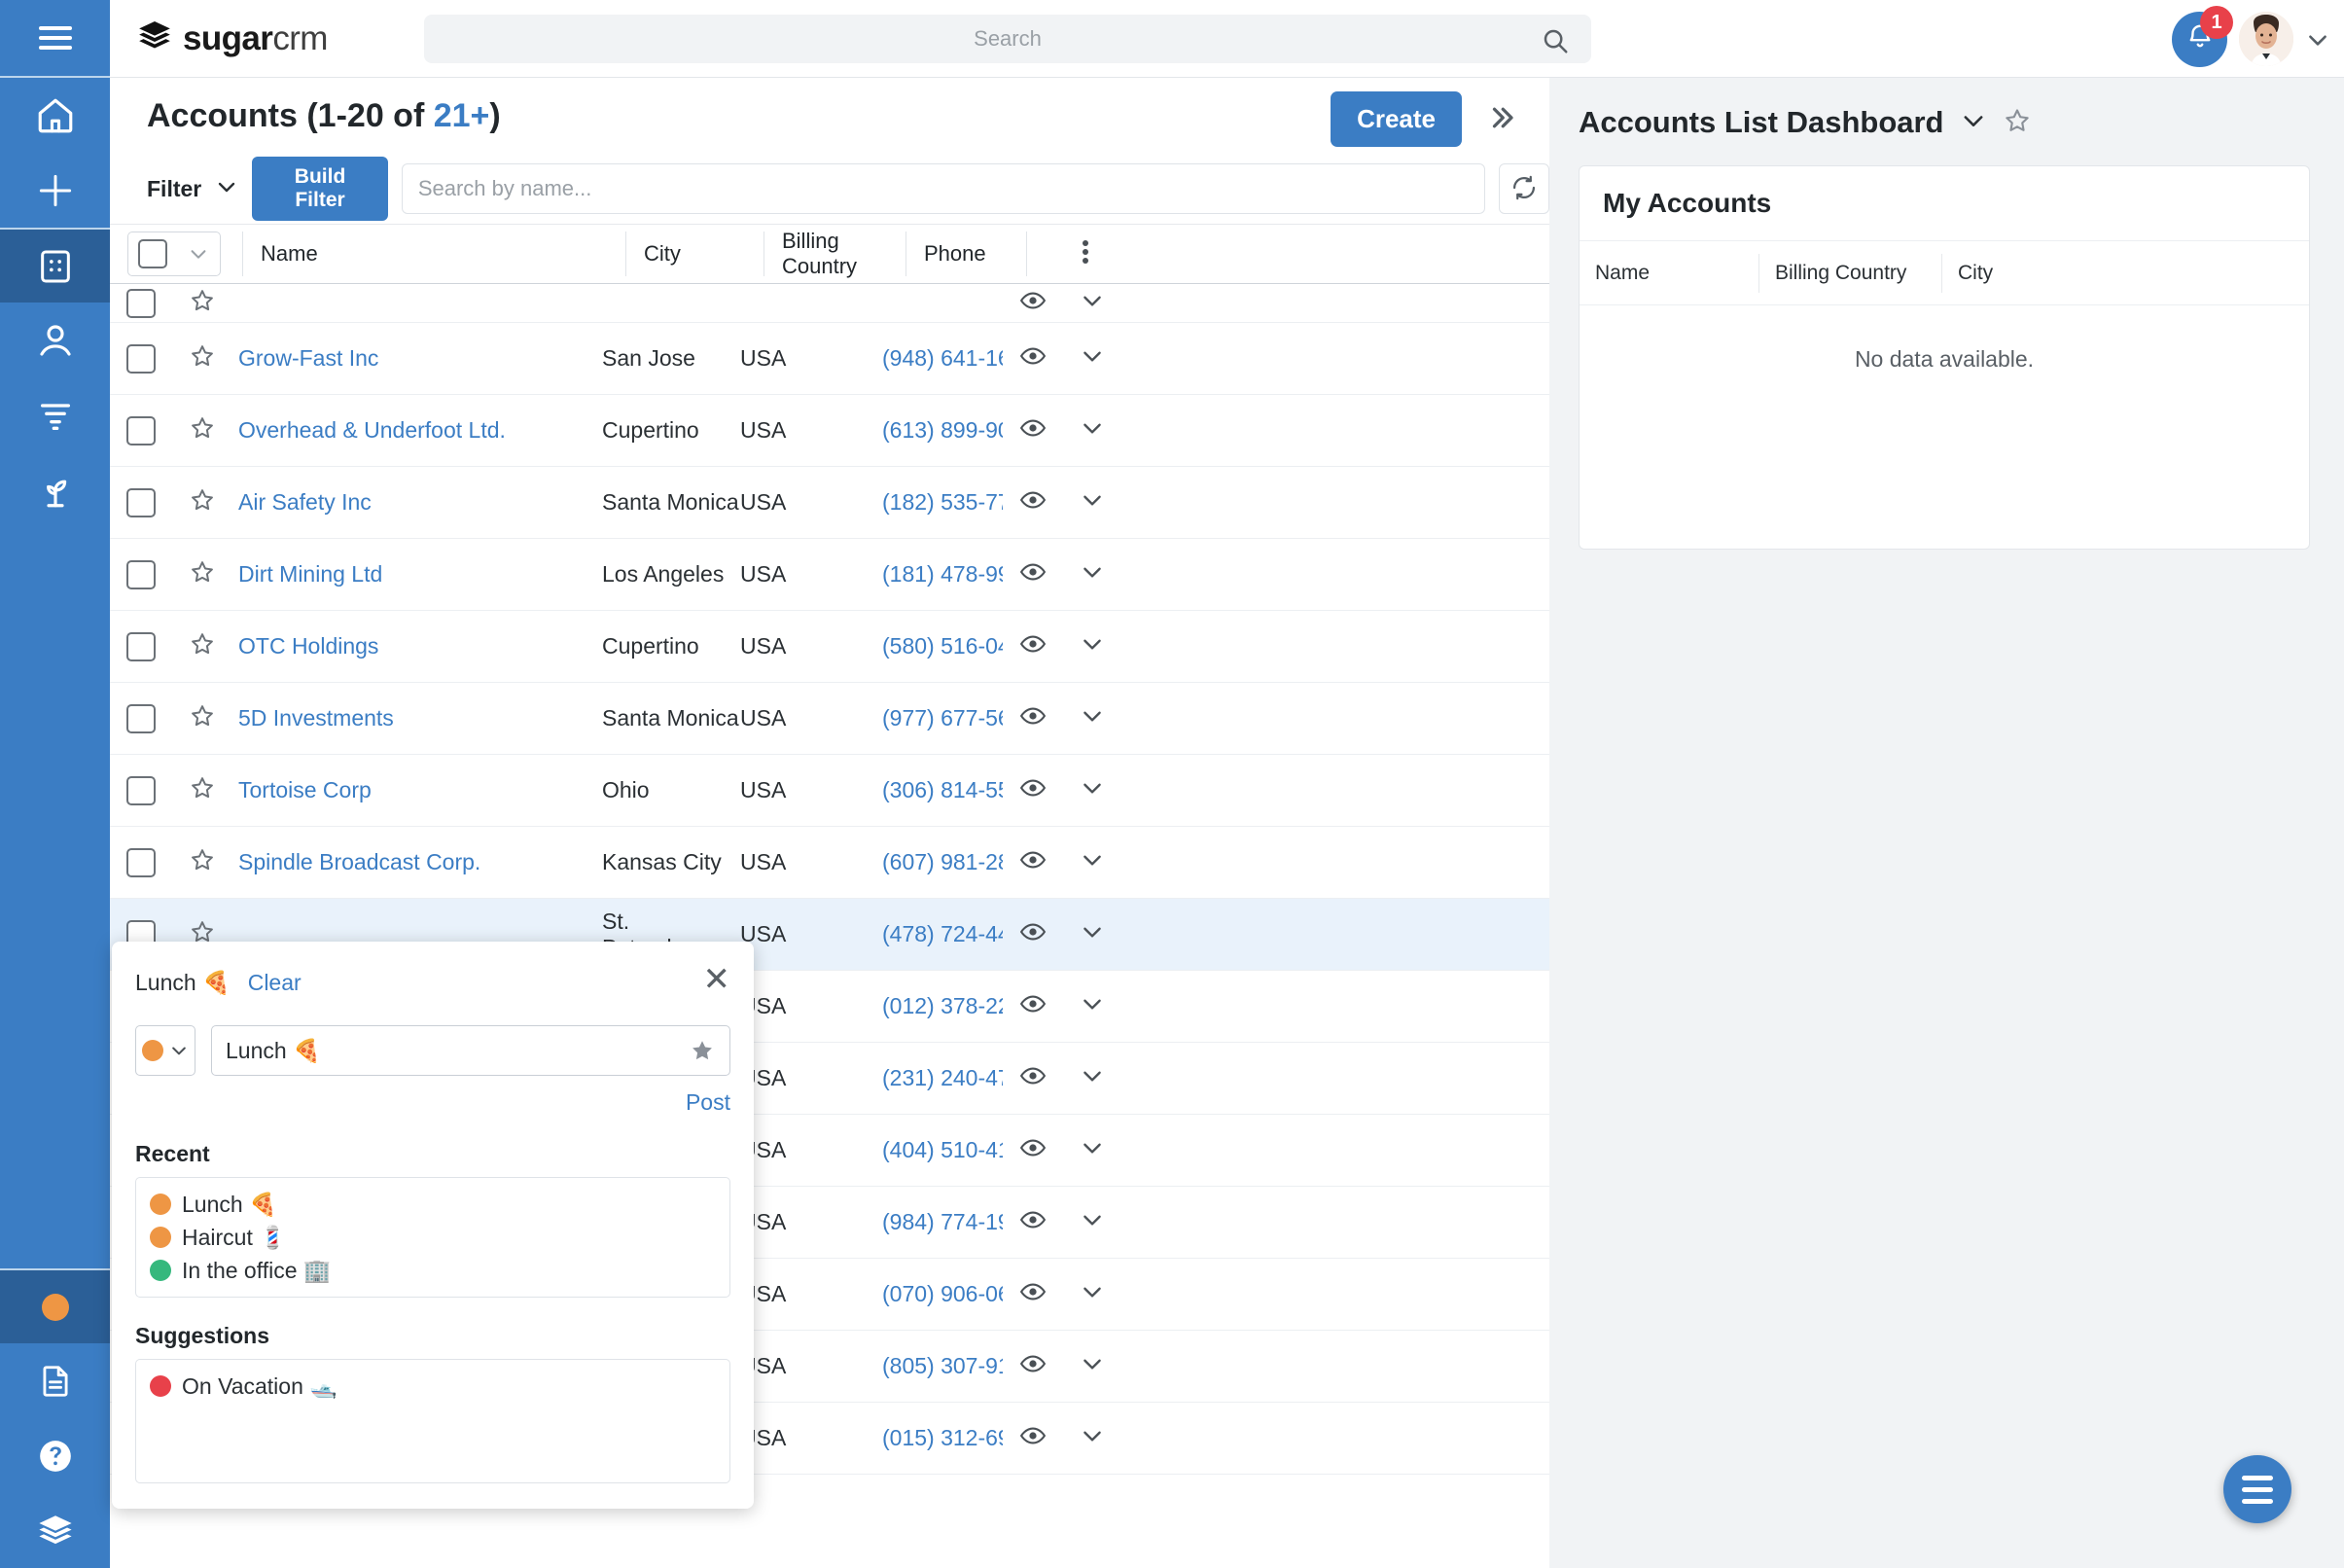 Image resolution: width=2344 pixels, height=1568 pixels. Describe the element at coordinates (942, 1437) in the screenshot. I see `phone-link: (015) 312-694` at that location.